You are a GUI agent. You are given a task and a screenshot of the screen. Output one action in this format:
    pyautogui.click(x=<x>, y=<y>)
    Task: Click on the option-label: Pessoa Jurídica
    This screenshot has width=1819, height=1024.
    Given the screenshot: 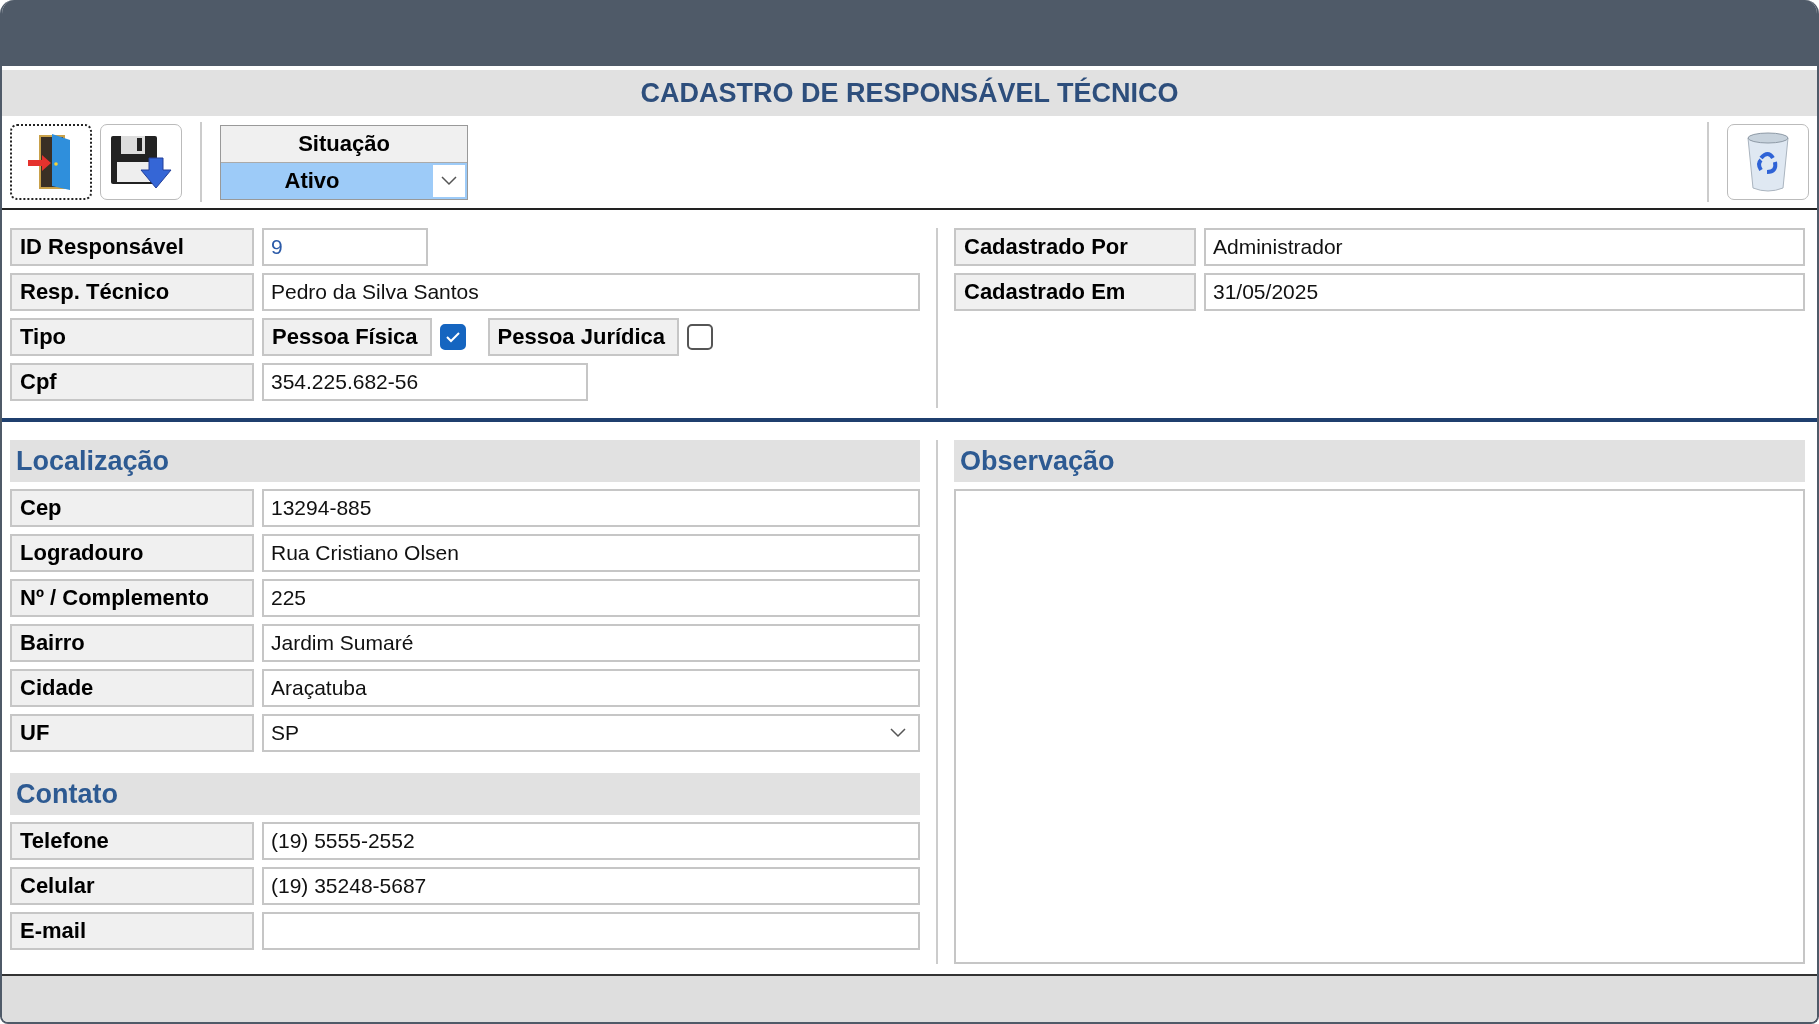 What is the action you would take?
    pyautogui.click(x=583, y=337)
    